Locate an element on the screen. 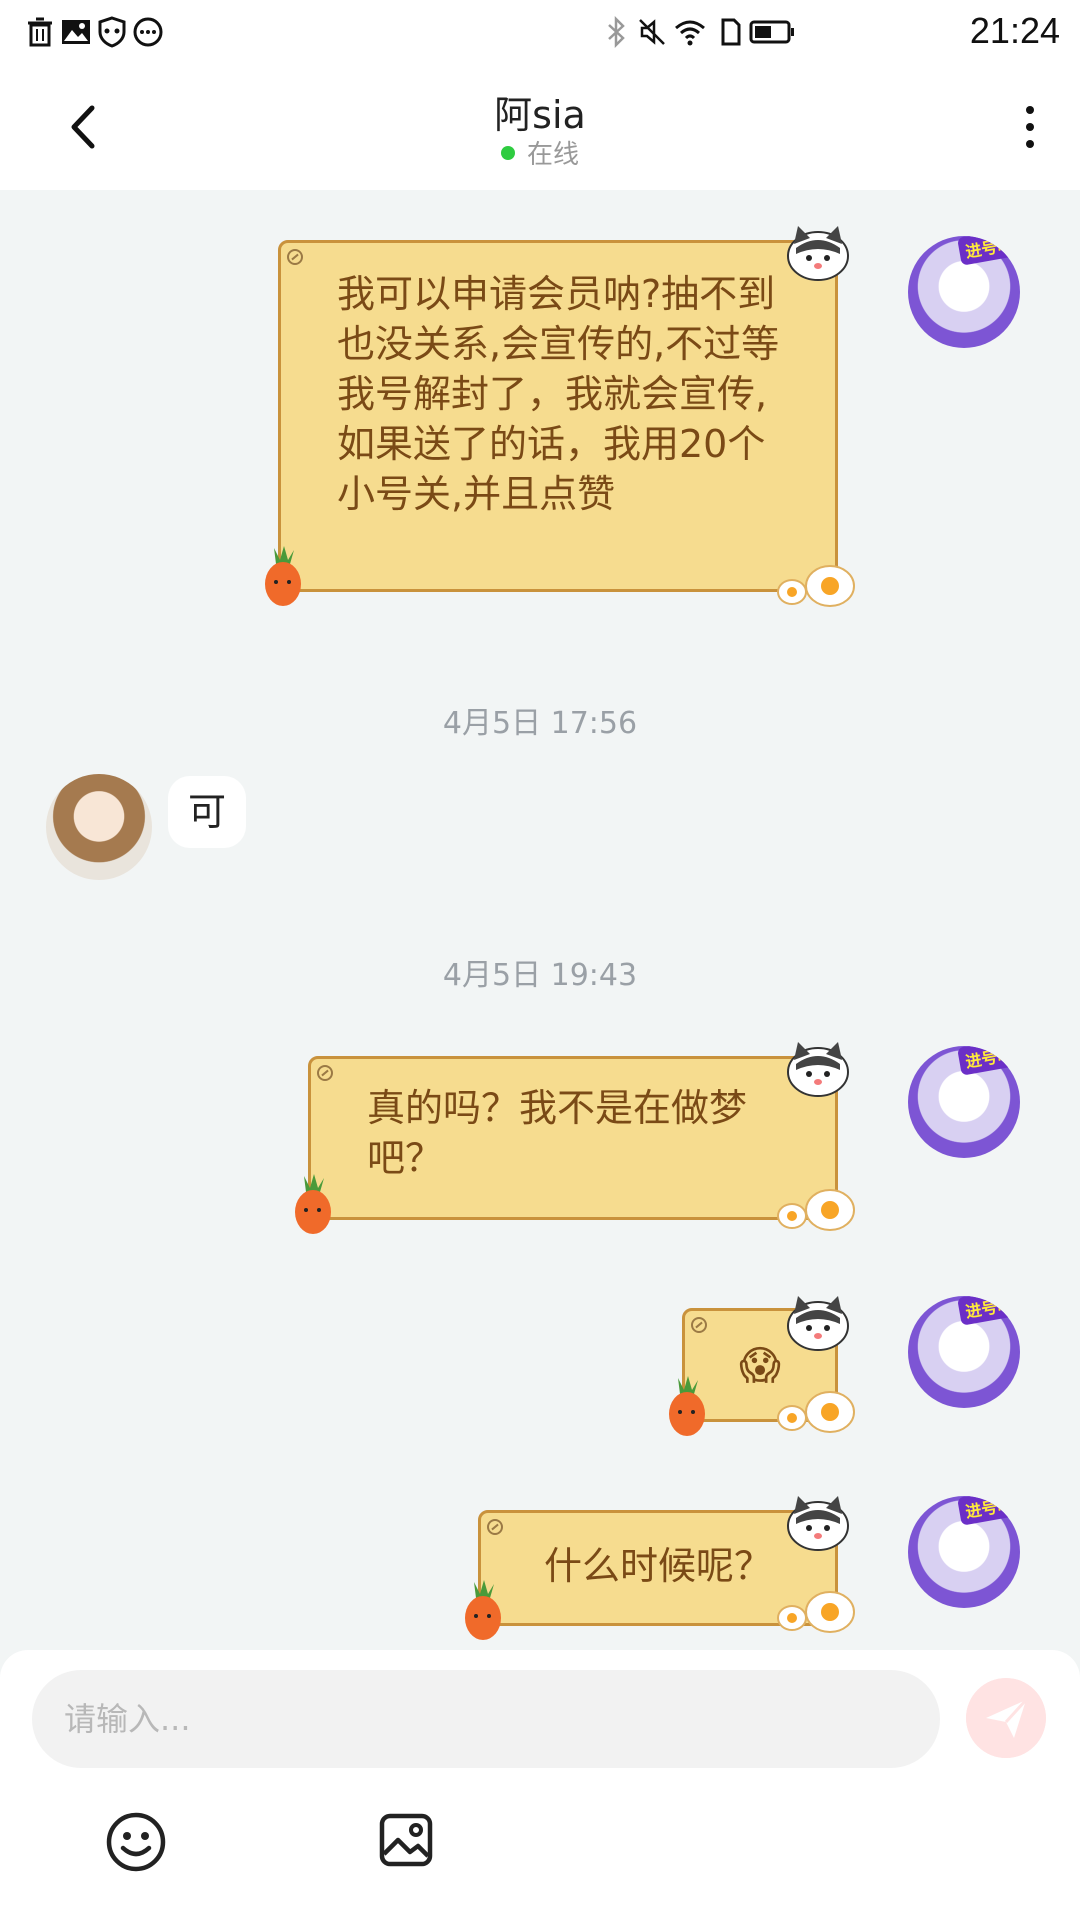  emoji-icon is located at coordinates (136, 1842).